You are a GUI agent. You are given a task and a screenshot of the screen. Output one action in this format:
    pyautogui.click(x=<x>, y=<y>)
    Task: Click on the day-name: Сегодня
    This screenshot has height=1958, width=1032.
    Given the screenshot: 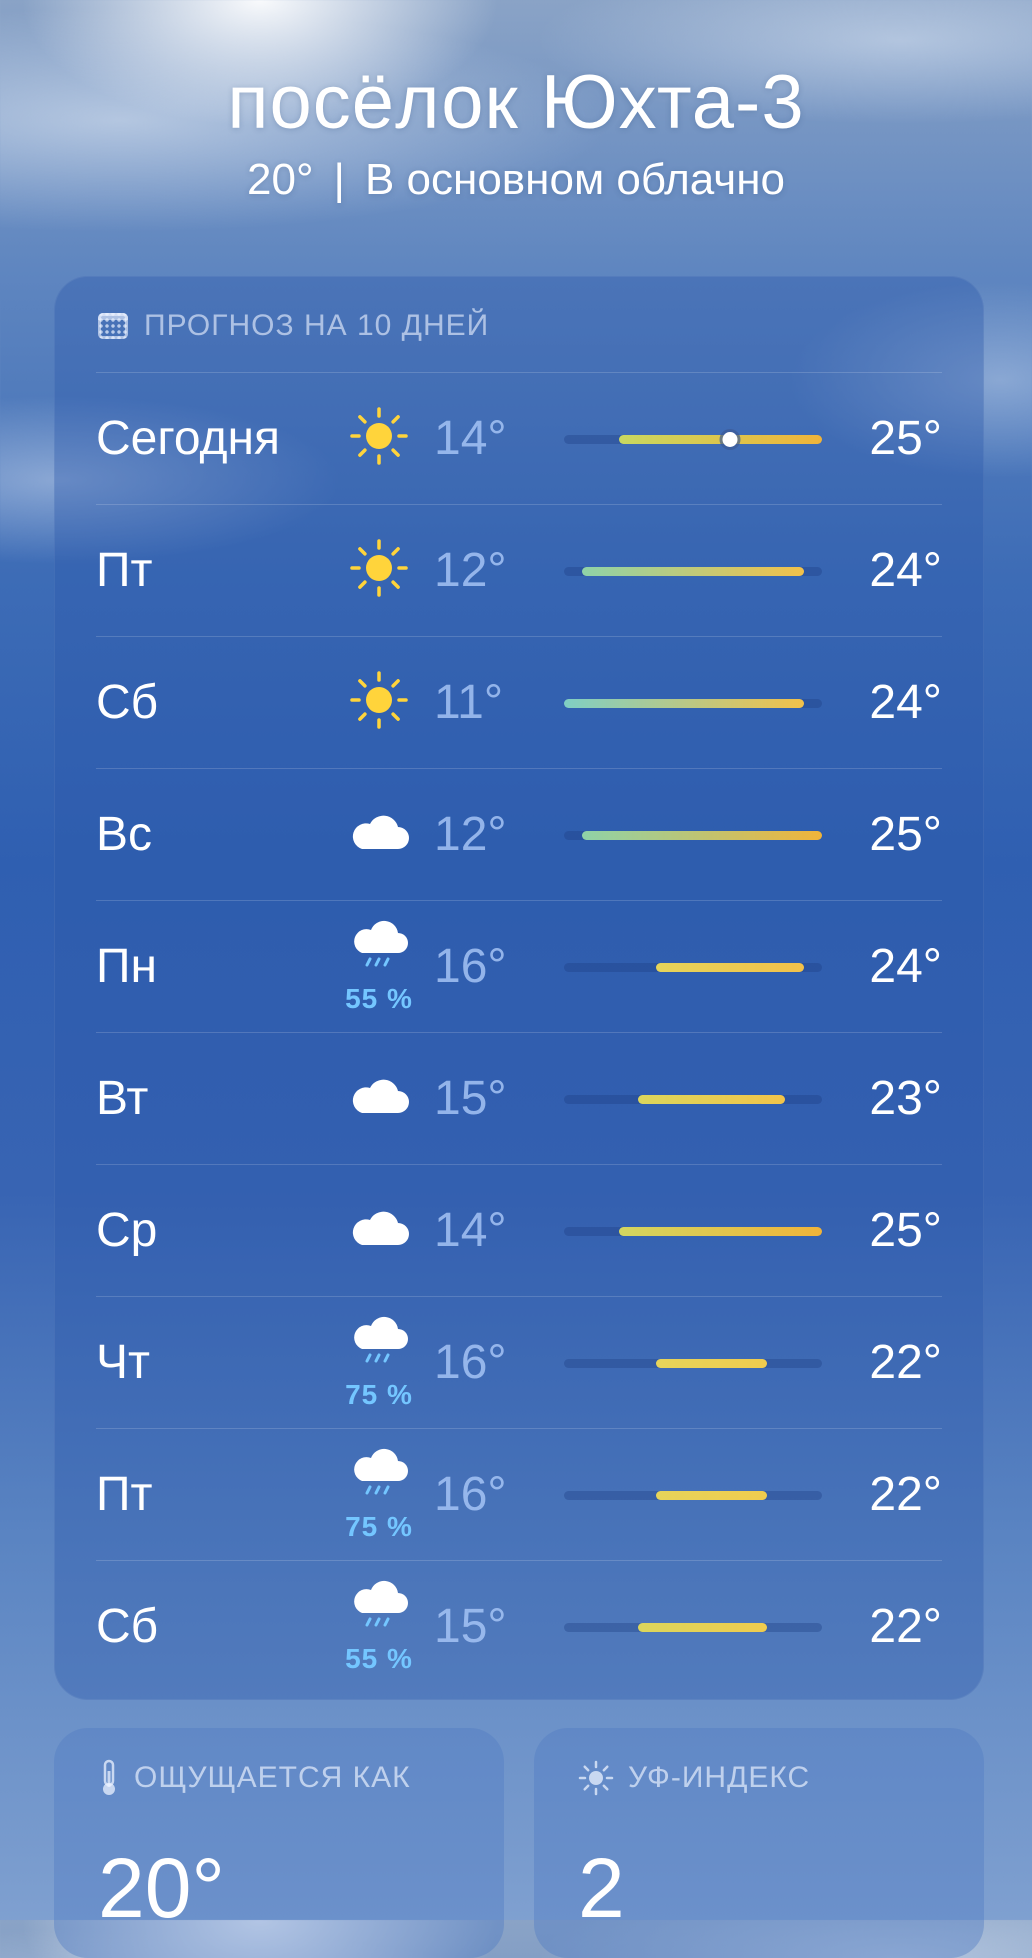 What is the action you would take?
    pyautogui.click(x=188, y=438)
    